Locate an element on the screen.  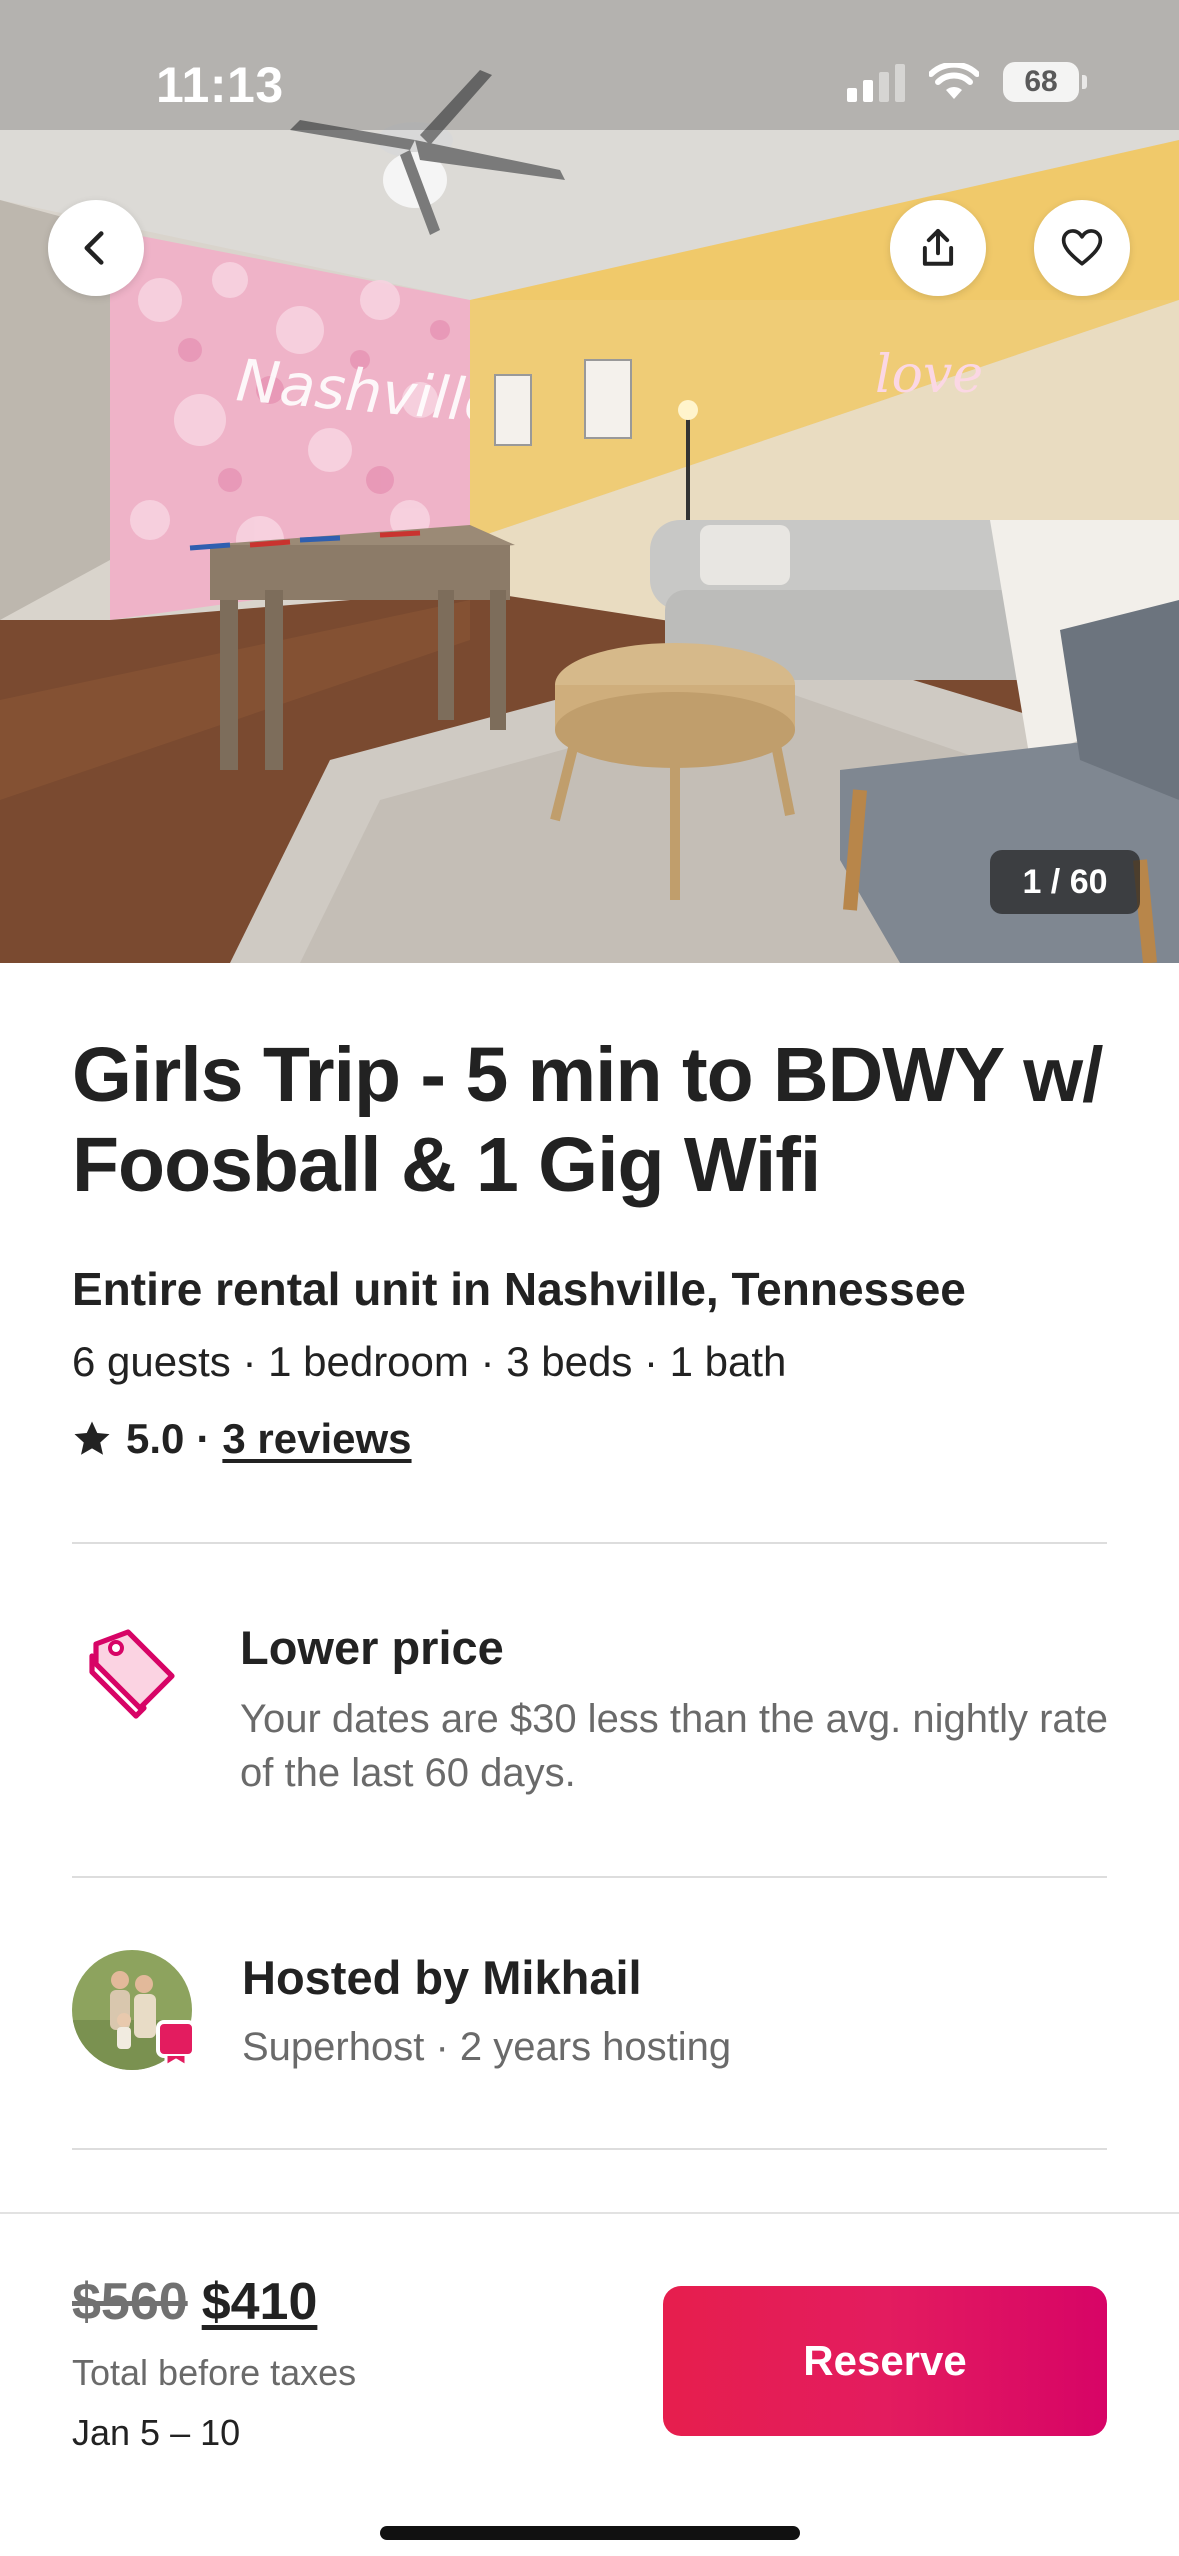
superhost-badge-icon is located at coordinates (176, 2044).